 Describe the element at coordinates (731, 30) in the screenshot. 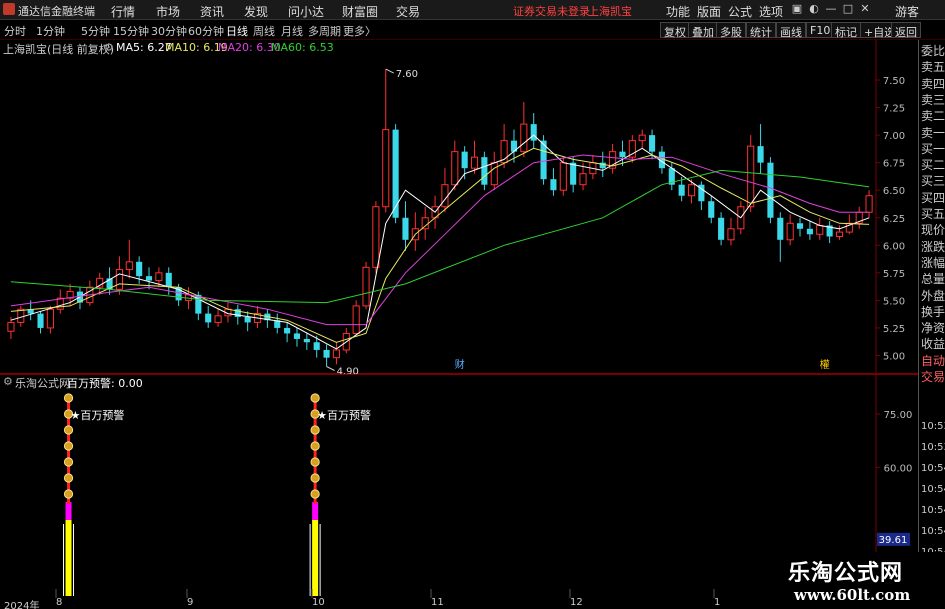

I see `multi-stock-button: 多股` at that location.